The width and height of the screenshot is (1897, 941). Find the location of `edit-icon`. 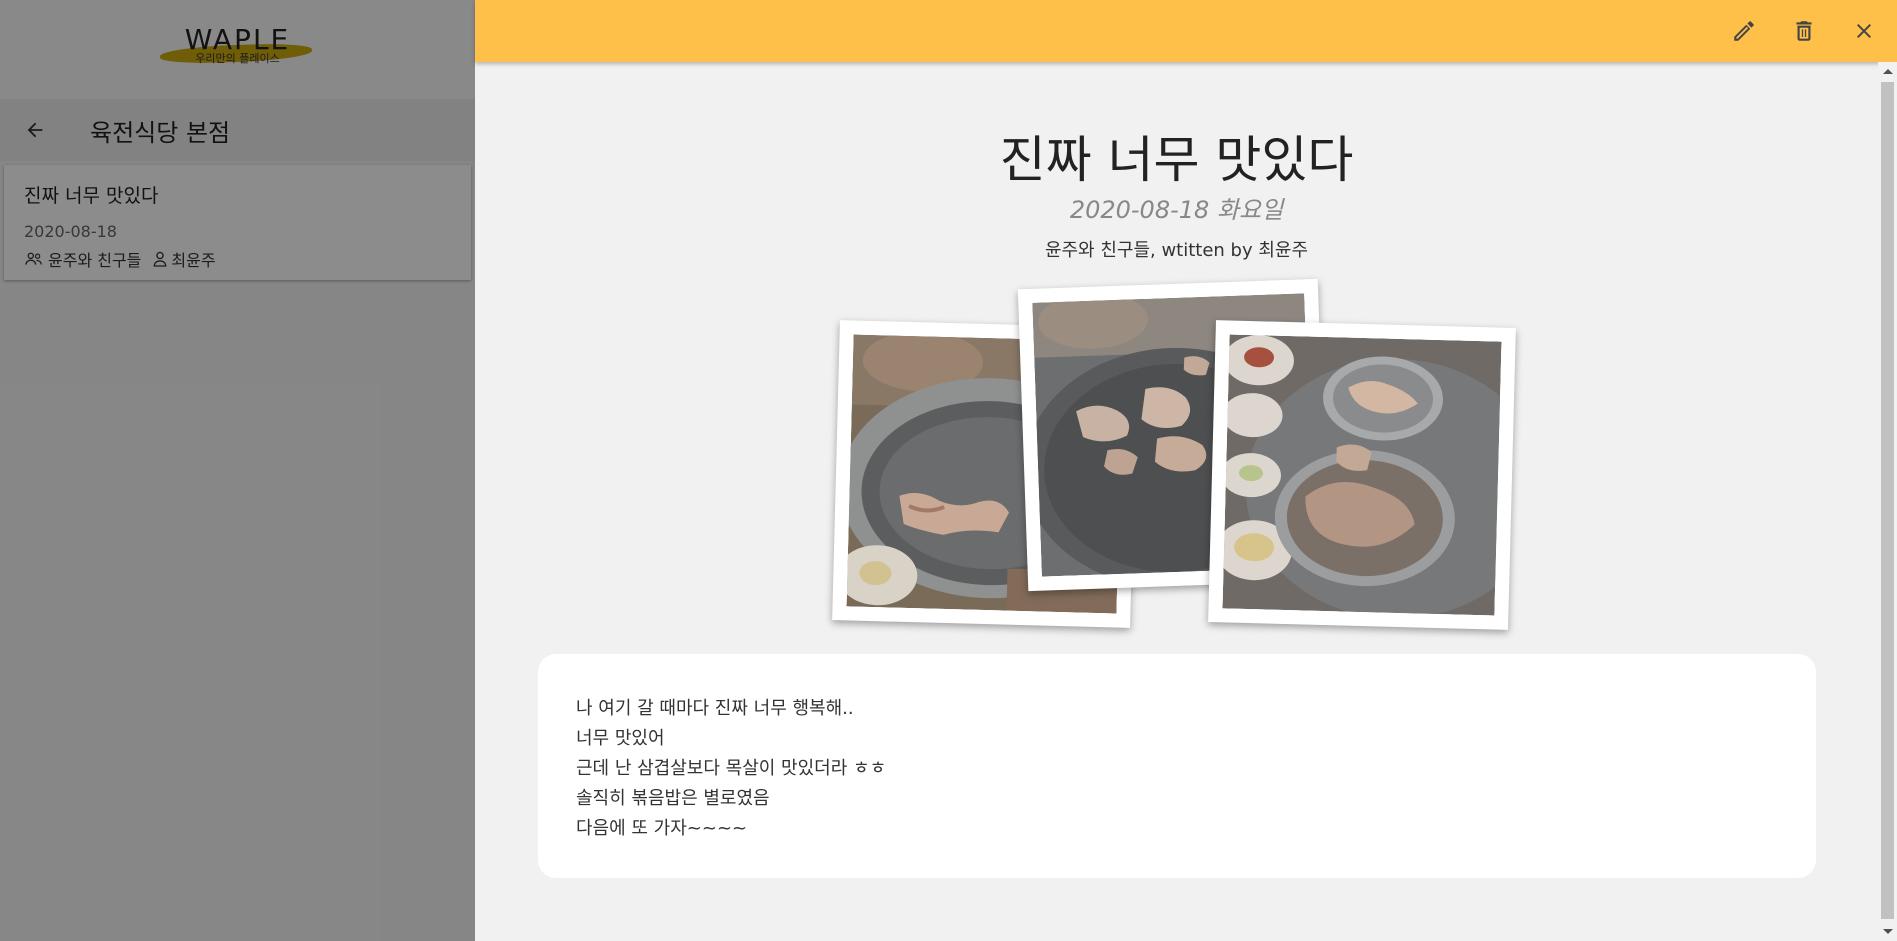

edit-icon is located at coordinates (1744, 31).